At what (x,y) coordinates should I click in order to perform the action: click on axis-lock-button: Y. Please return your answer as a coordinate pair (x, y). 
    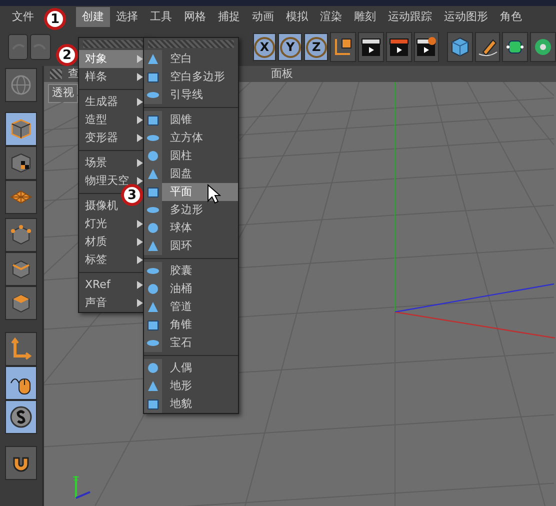
    Looking at the image, I should click on (290, 47).